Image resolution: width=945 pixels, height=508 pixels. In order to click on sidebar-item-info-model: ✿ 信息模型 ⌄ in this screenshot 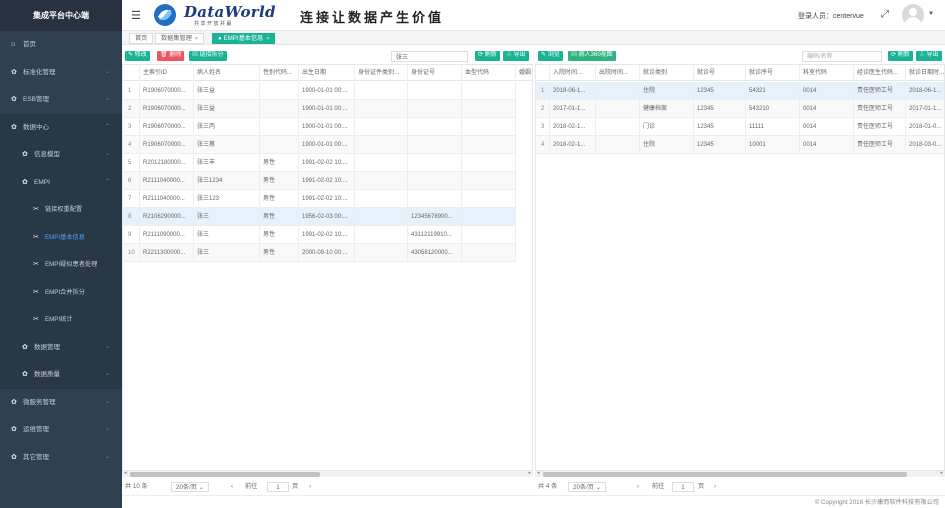, I will do `click(61, 155)`.